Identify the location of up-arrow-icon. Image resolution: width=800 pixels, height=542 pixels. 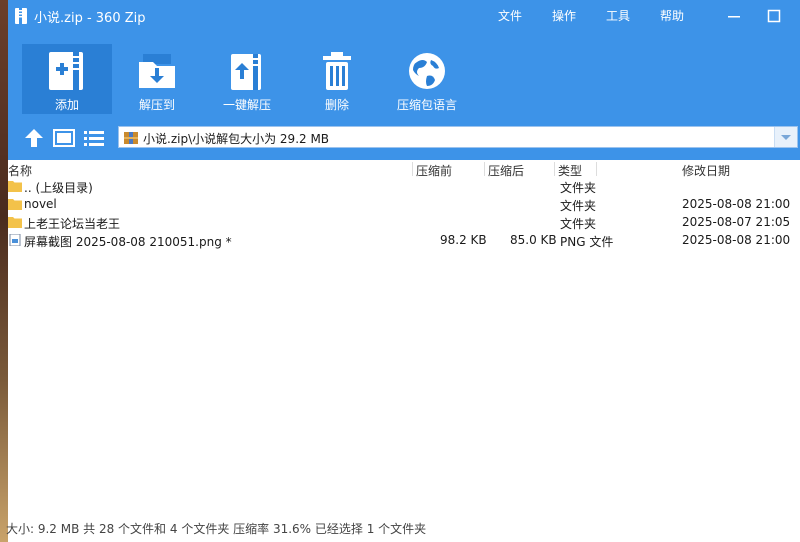
(34, 138).